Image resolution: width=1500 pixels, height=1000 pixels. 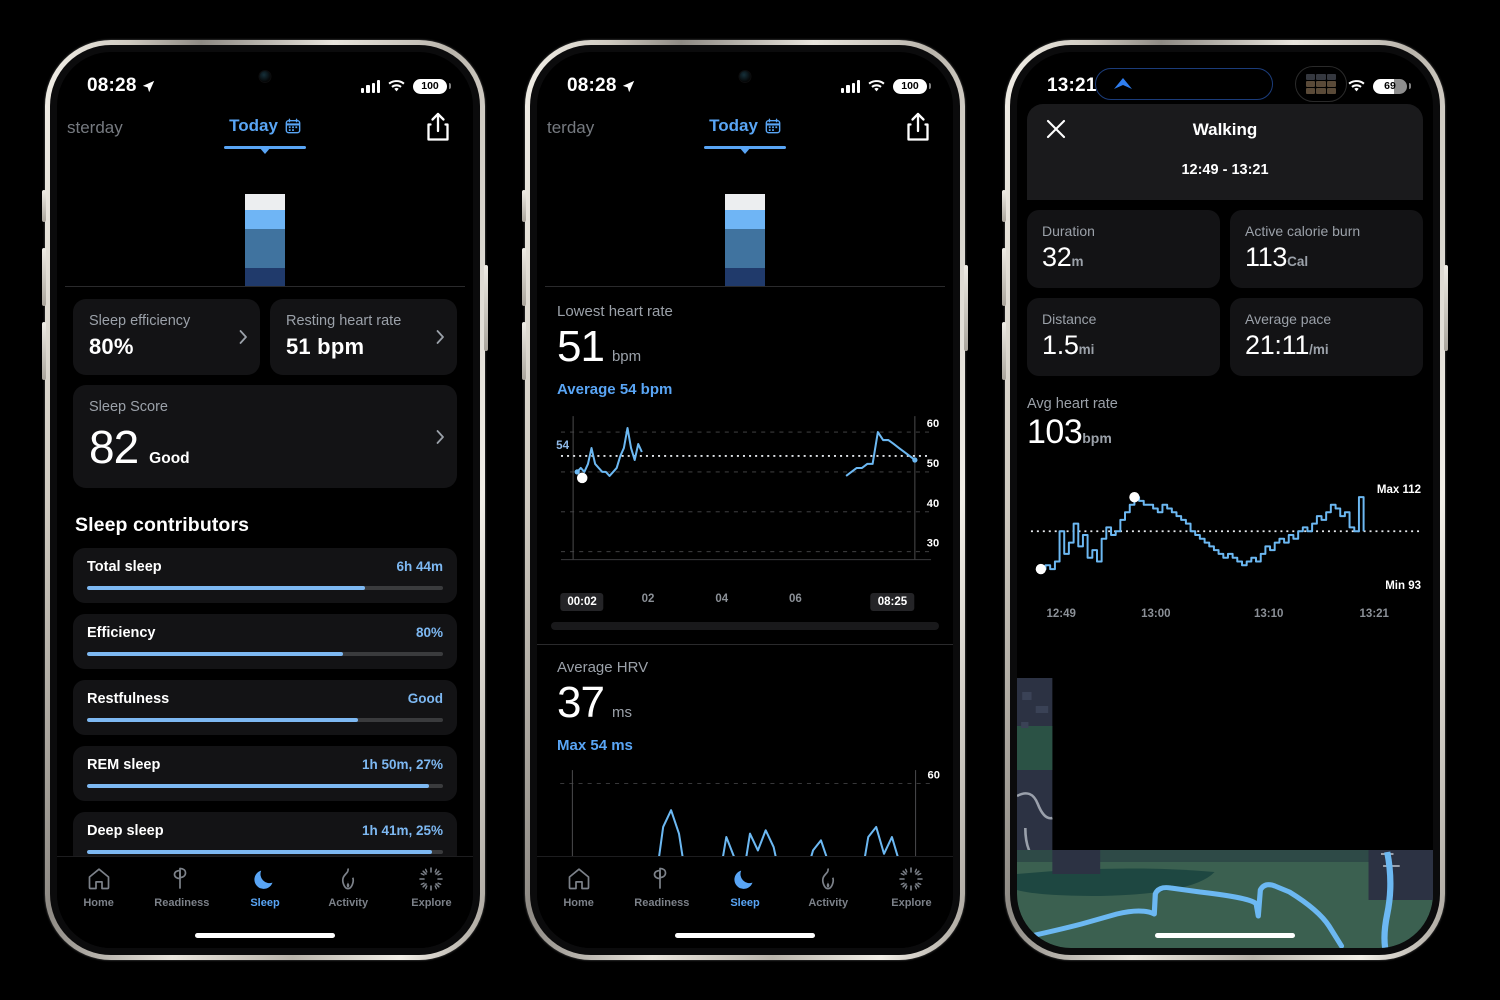 I want to click on card-sleep-efficiency: Sleep efficiency 80%, so click(x=166, y=337).